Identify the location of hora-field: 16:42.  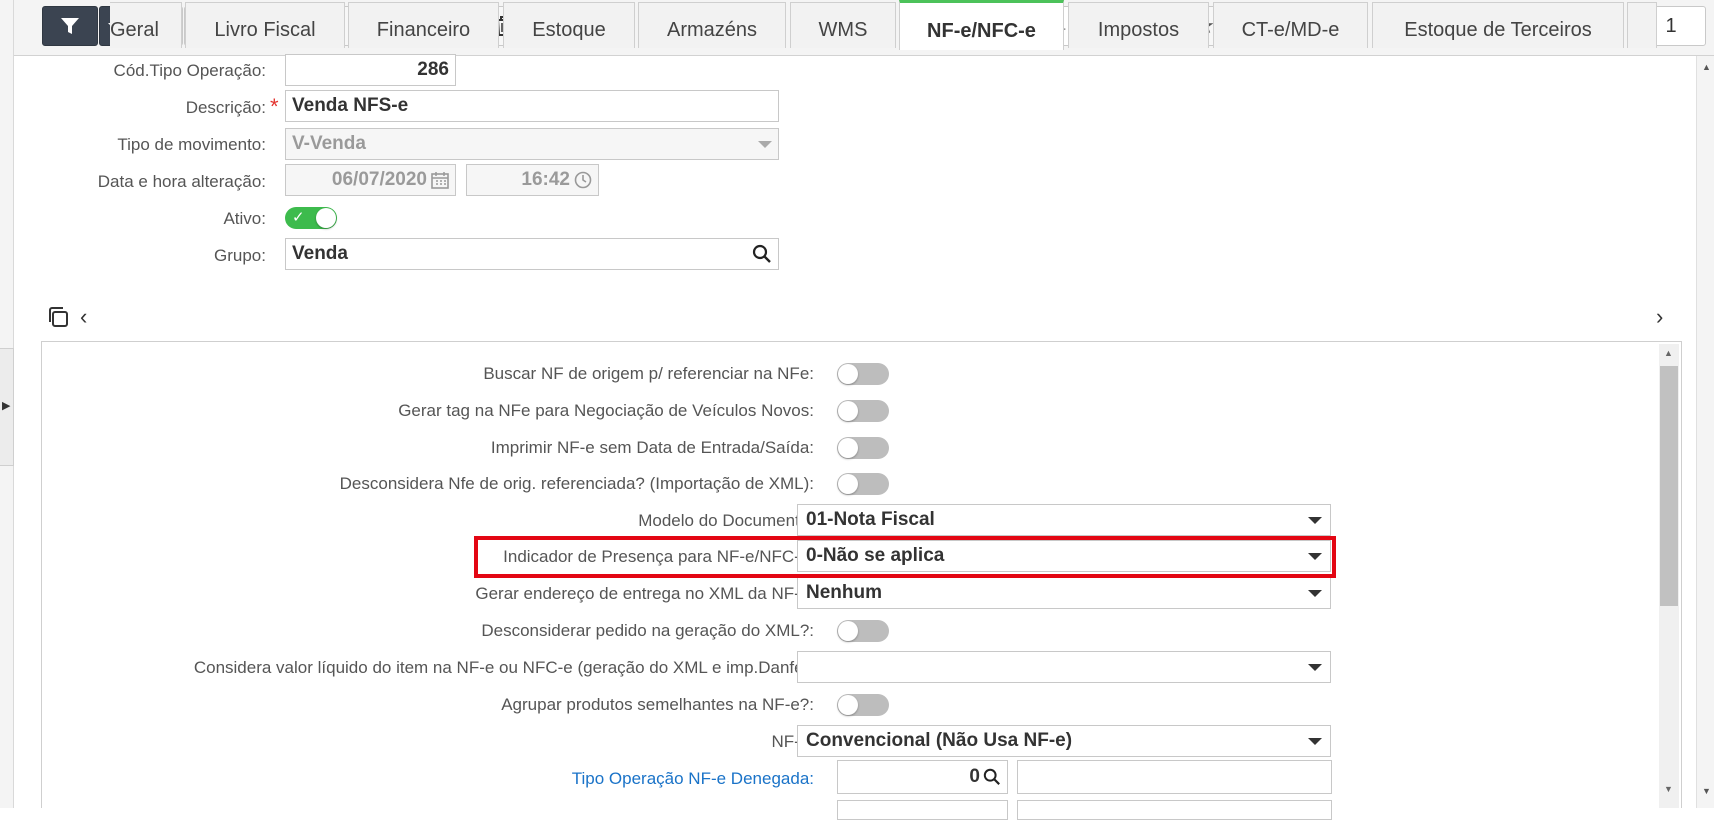
(532, 180).